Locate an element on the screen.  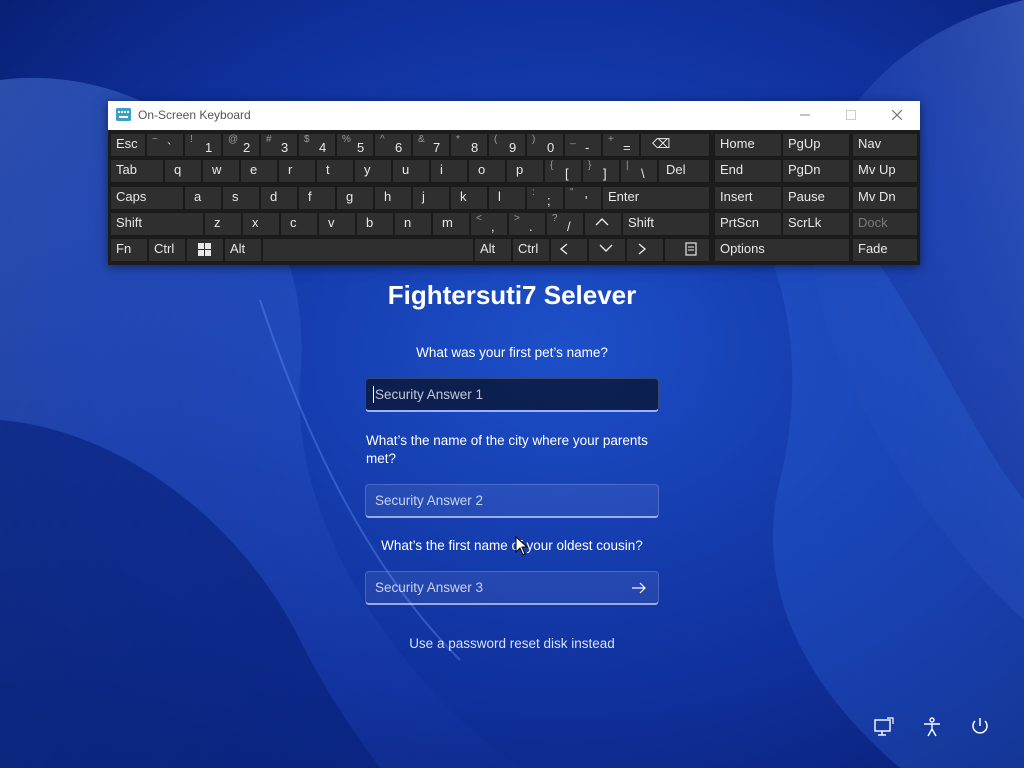
password-reset-disk-link: Use a password reset disk instead is located at coordinates (512, 643).